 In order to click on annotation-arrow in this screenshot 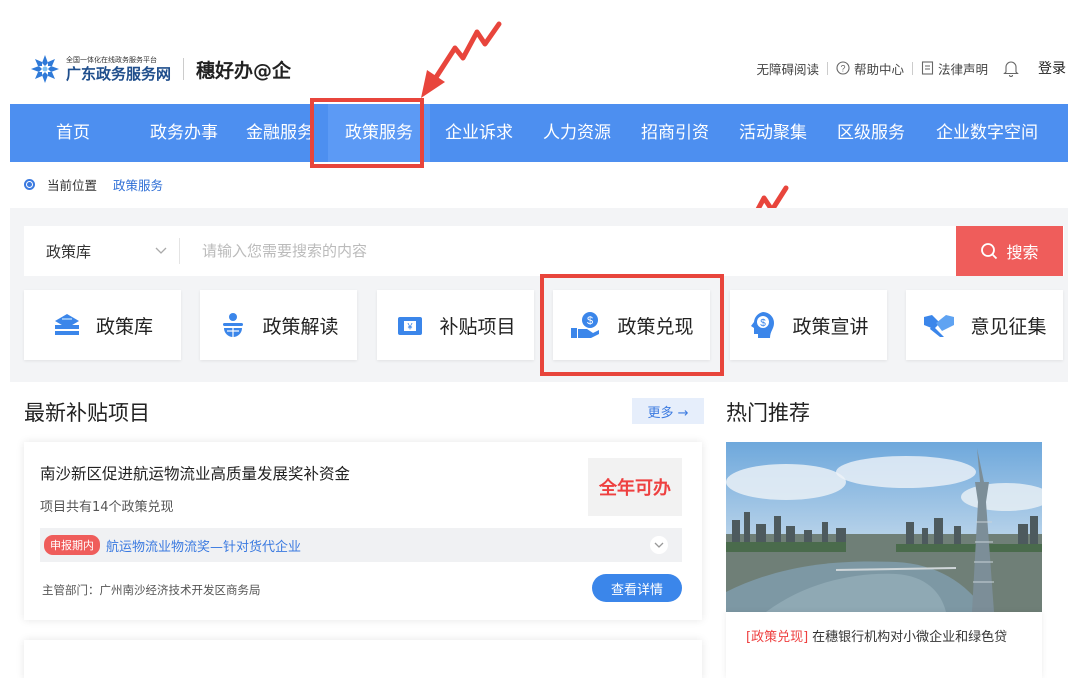, I will do `click(461, 59)`.